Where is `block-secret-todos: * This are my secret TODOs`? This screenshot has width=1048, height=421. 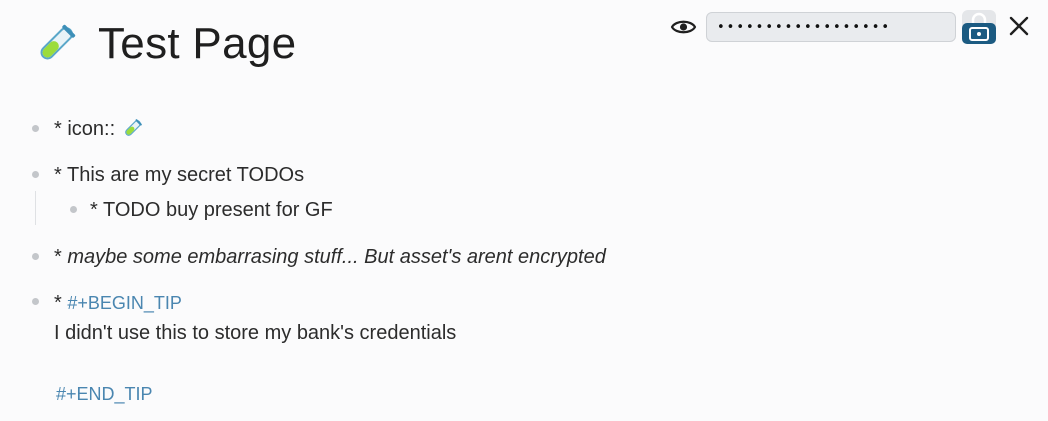
block-secret-todos: * This are my secret TODOs is located at coordinates (179, 175).